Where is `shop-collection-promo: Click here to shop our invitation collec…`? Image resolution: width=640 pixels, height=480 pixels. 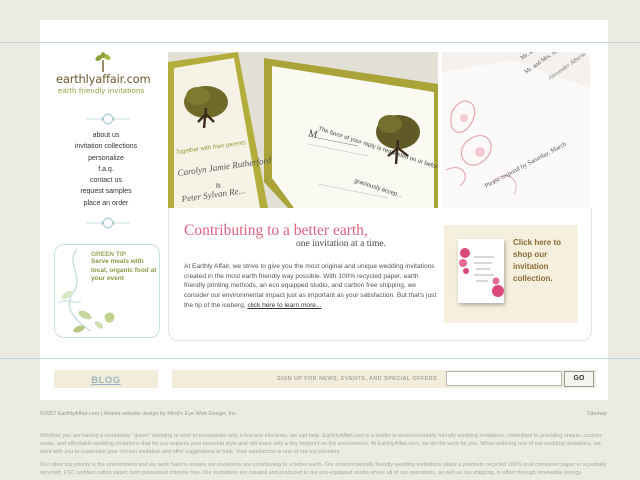
shop-collection-promo: Click here to shop our invitation collec… is located at coordinates (511, 274).